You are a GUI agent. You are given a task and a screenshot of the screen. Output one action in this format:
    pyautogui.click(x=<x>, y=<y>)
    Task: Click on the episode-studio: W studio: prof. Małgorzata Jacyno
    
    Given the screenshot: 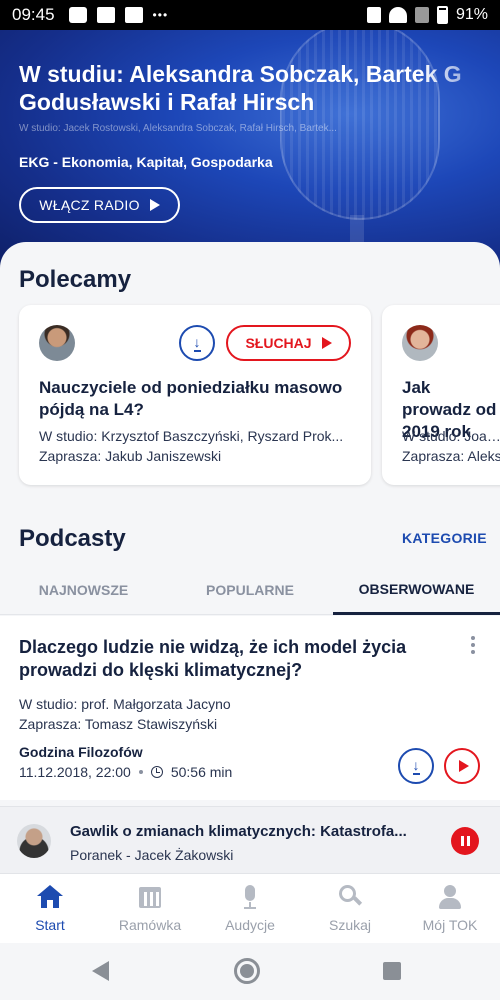 What is the action you would take?
    pyautogui.click(x=125, y=704)
    